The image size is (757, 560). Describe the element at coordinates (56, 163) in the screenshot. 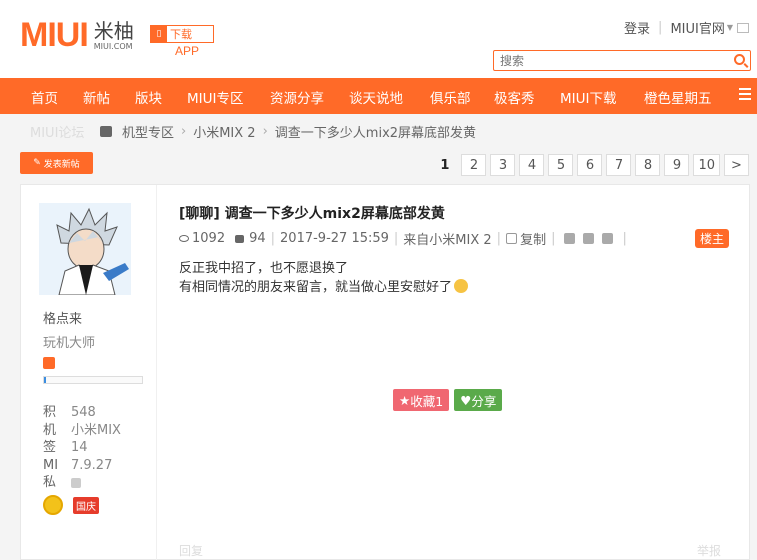

I see `new-post-button: ✎ 发表新帖` at that location.